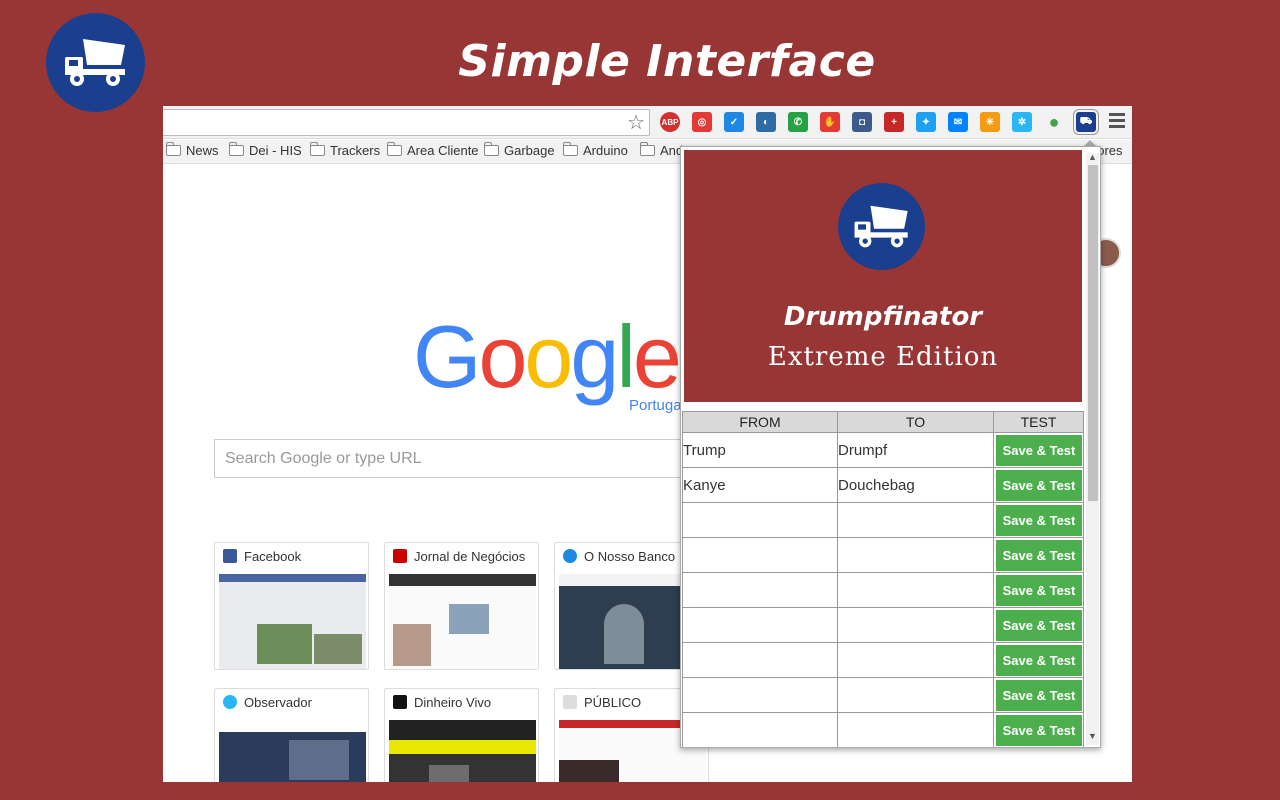 The image size is (1280, 800). Describe the element at coordinates (760, 485) in the screenshot. I see `from-field: Kanye` at that location.